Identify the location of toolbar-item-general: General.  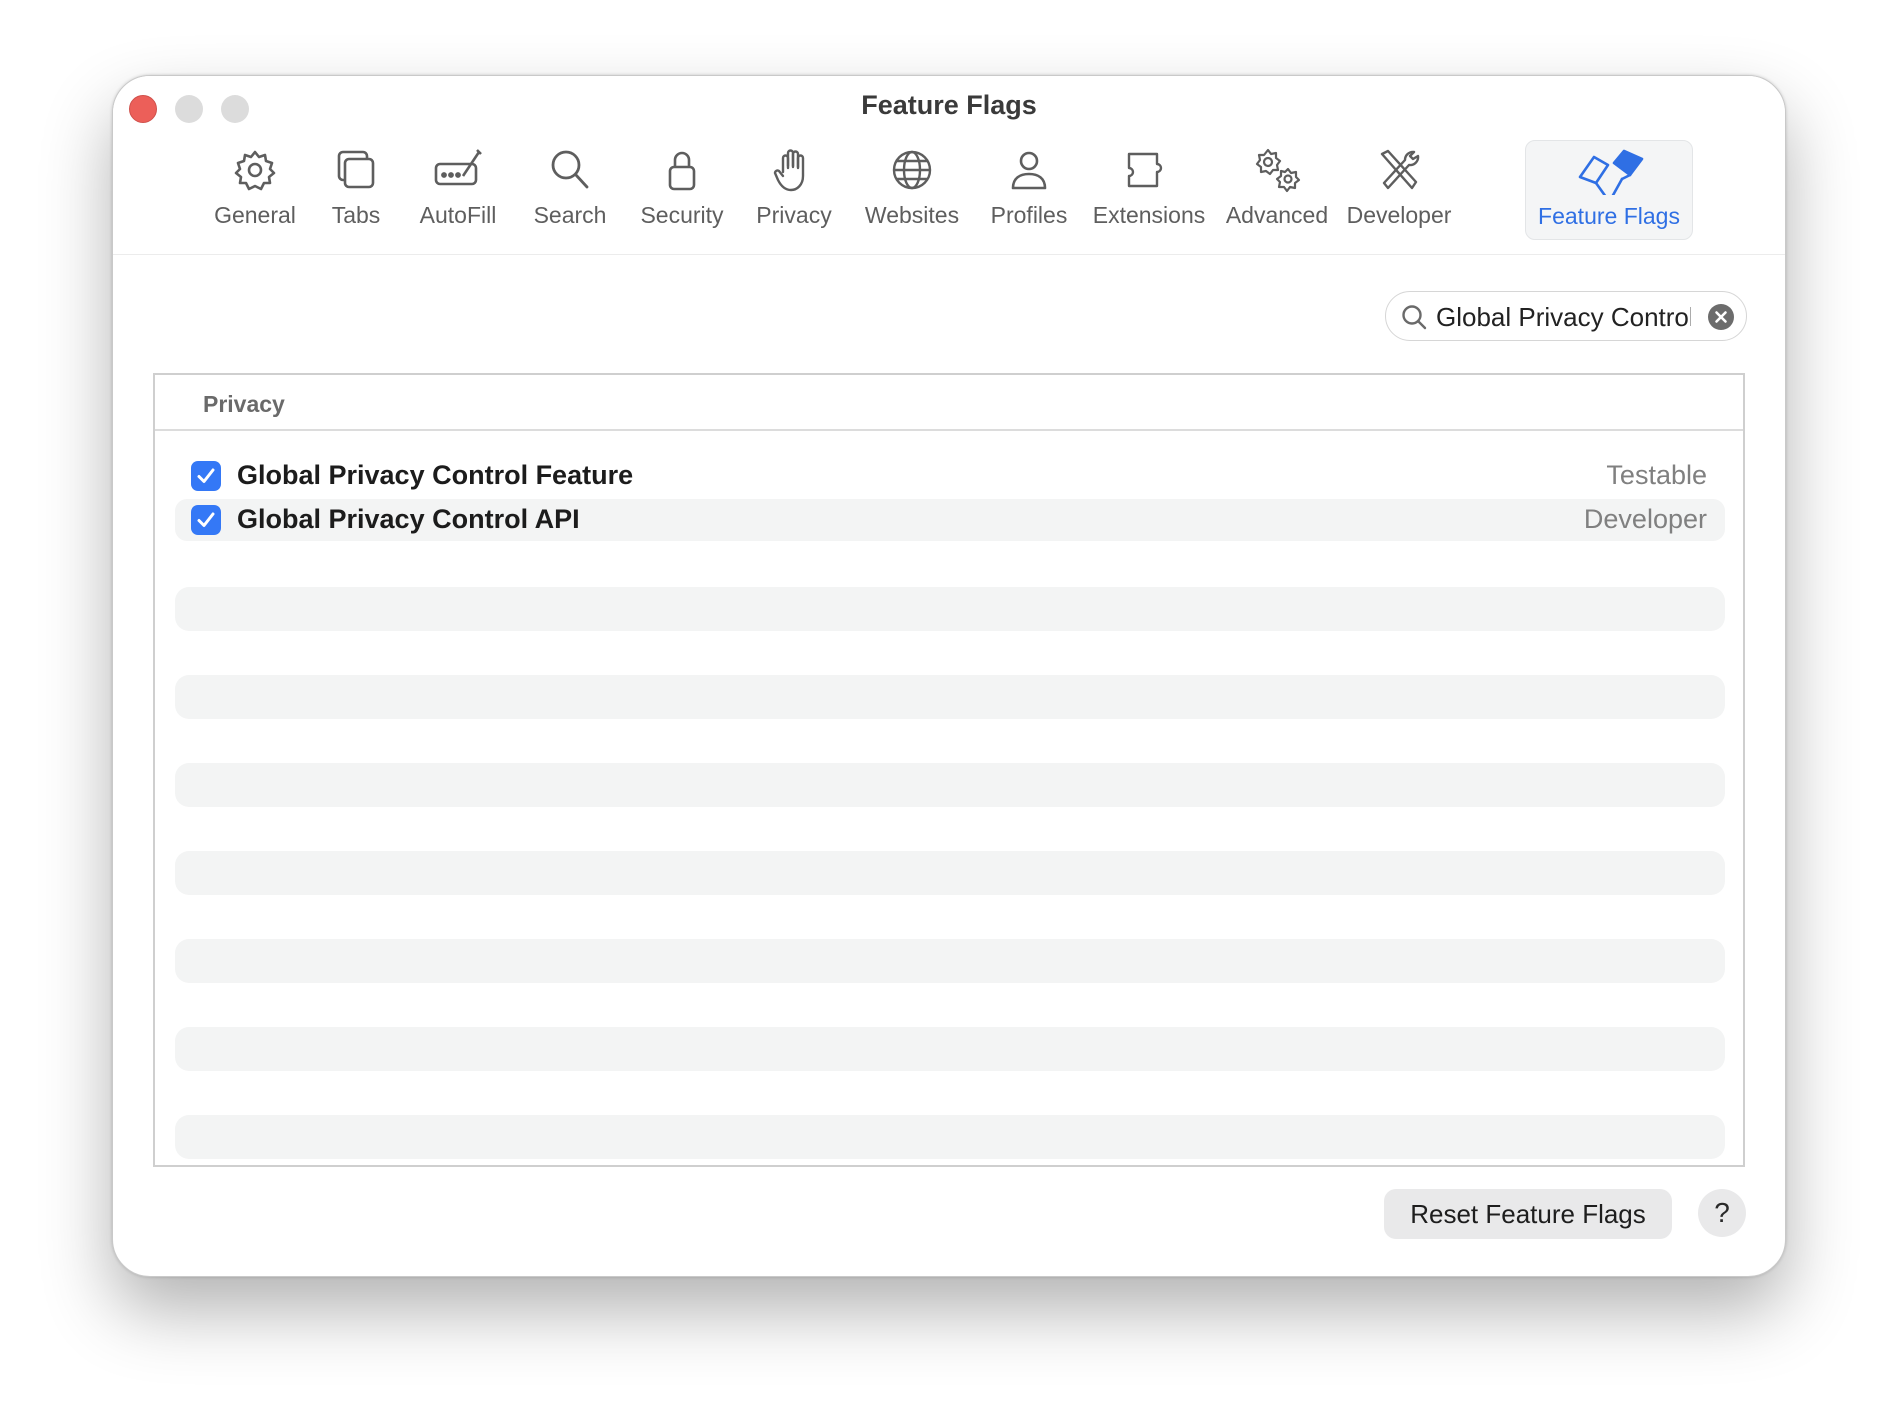
(255, 190).